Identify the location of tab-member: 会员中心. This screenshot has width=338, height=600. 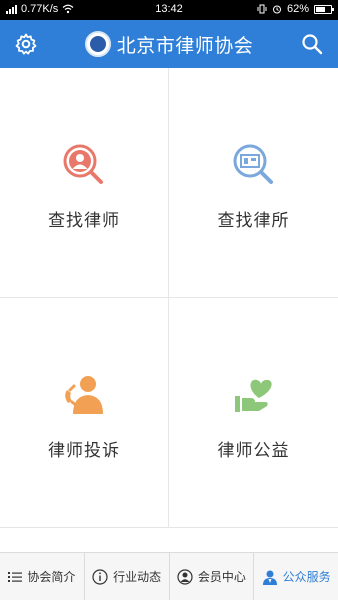
(212, 576).